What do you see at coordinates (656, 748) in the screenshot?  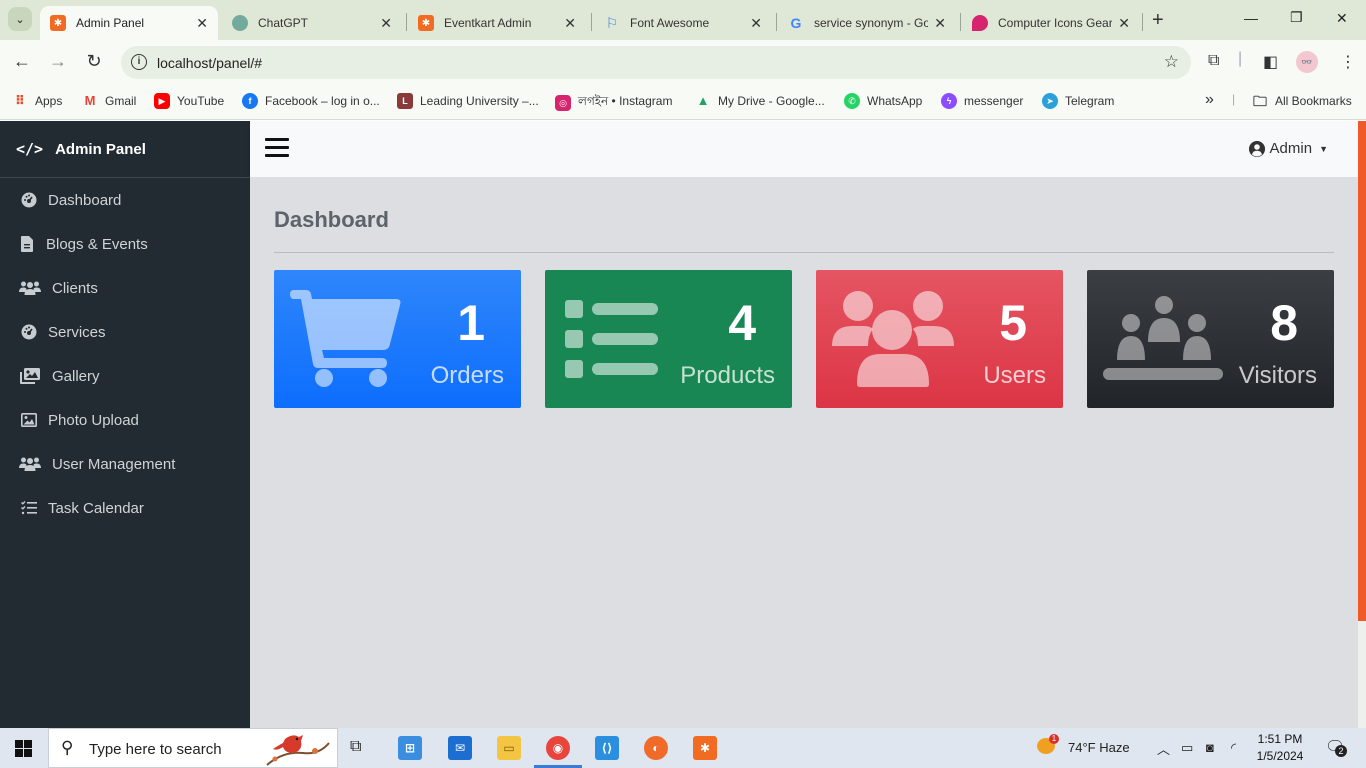 I see `firefox-icon: ◐` at bounding box center [656, 748].